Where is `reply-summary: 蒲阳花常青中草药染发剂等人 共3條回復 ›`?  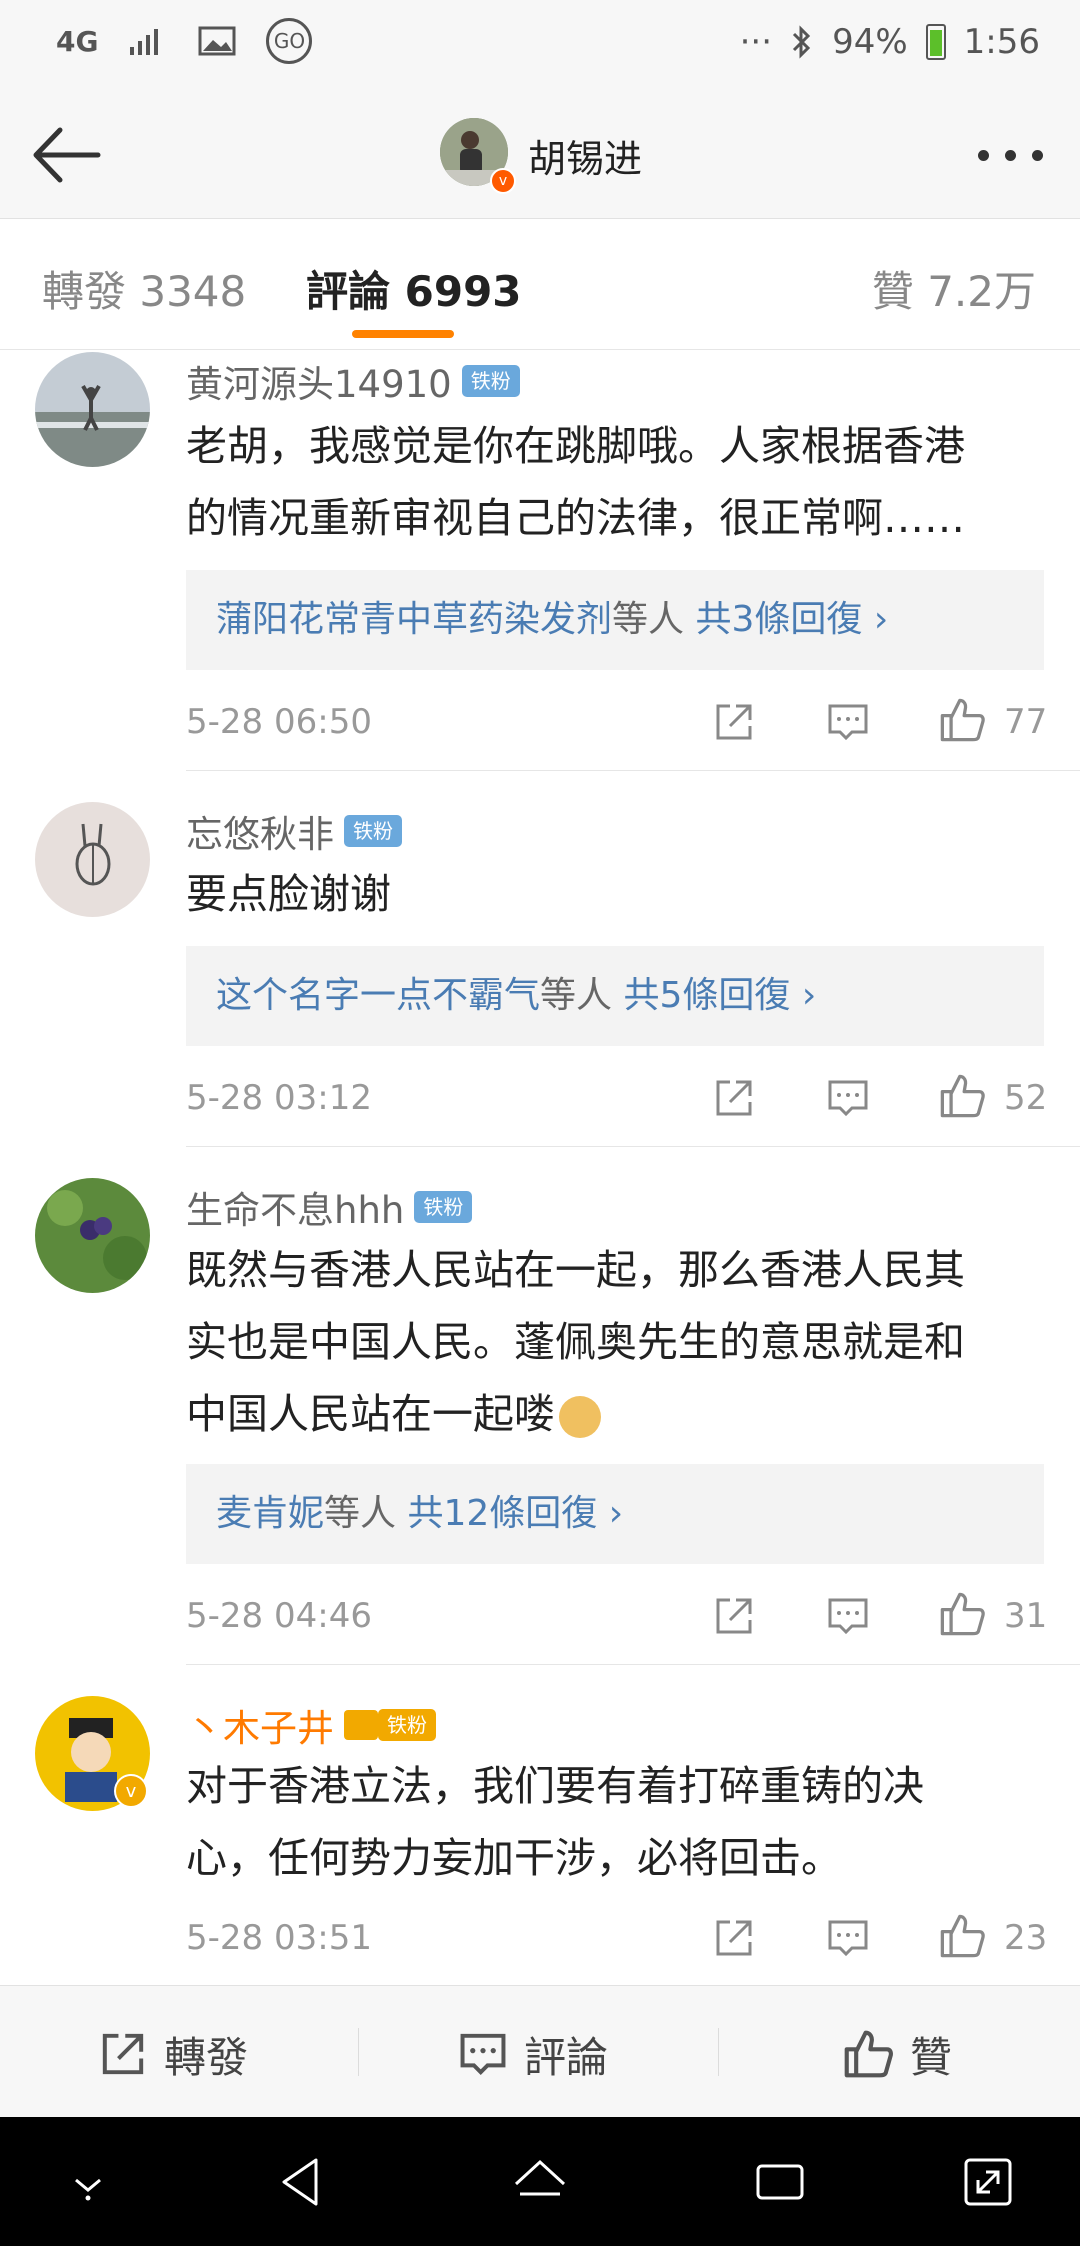 reply-summary: 蒲阳花常青中草药染发剂等人 共3條回復 › is located at coordinates (615, 620).